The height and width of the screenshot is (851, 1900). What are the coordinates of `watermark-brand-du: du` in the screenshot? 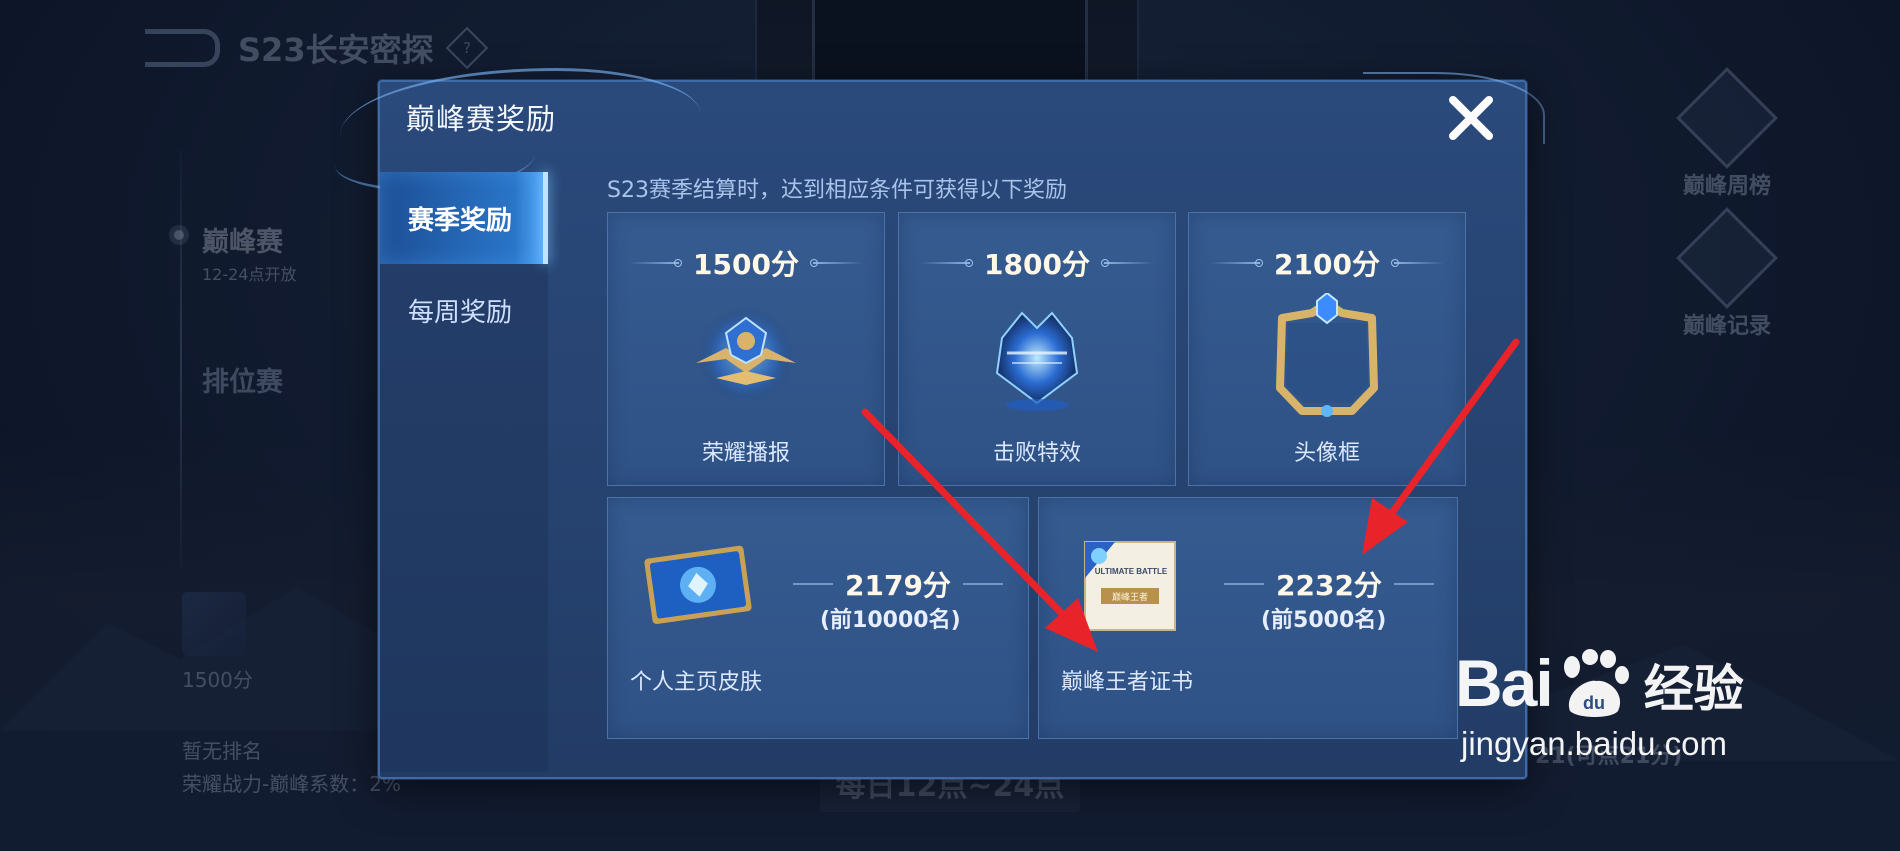 It's located at (1594, 703).